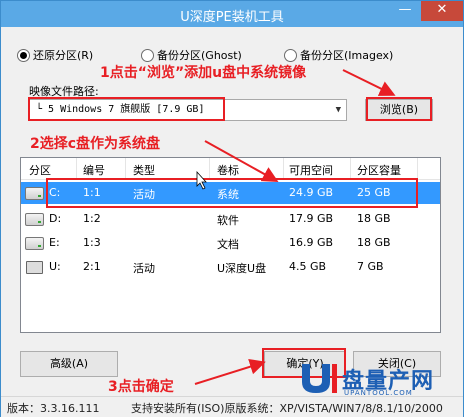  Describe the element at coordinates (369, 82) in the screenshot. I see `arrow-to-browse` at that location.